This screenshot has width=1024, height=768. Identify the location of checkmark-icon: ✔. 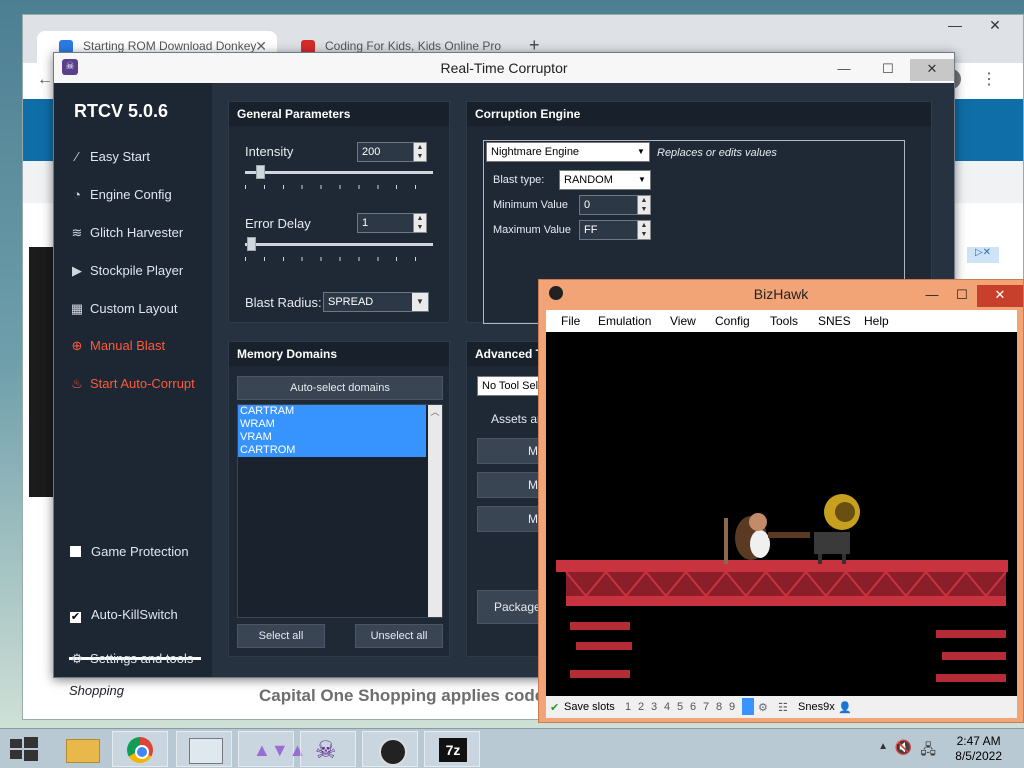
(75, 617).